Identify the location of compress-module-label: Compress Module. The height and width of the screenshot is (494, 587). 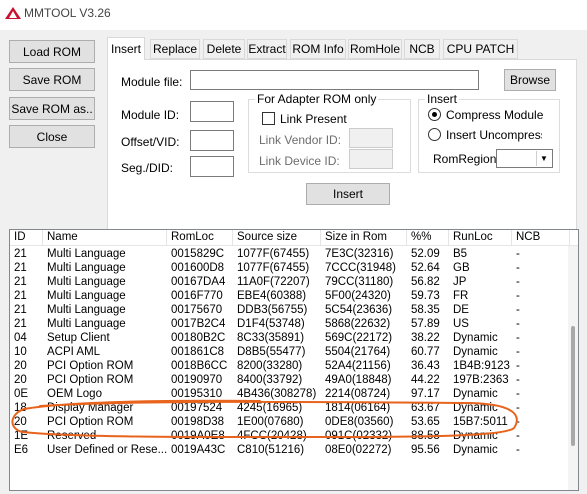
(495, 115).